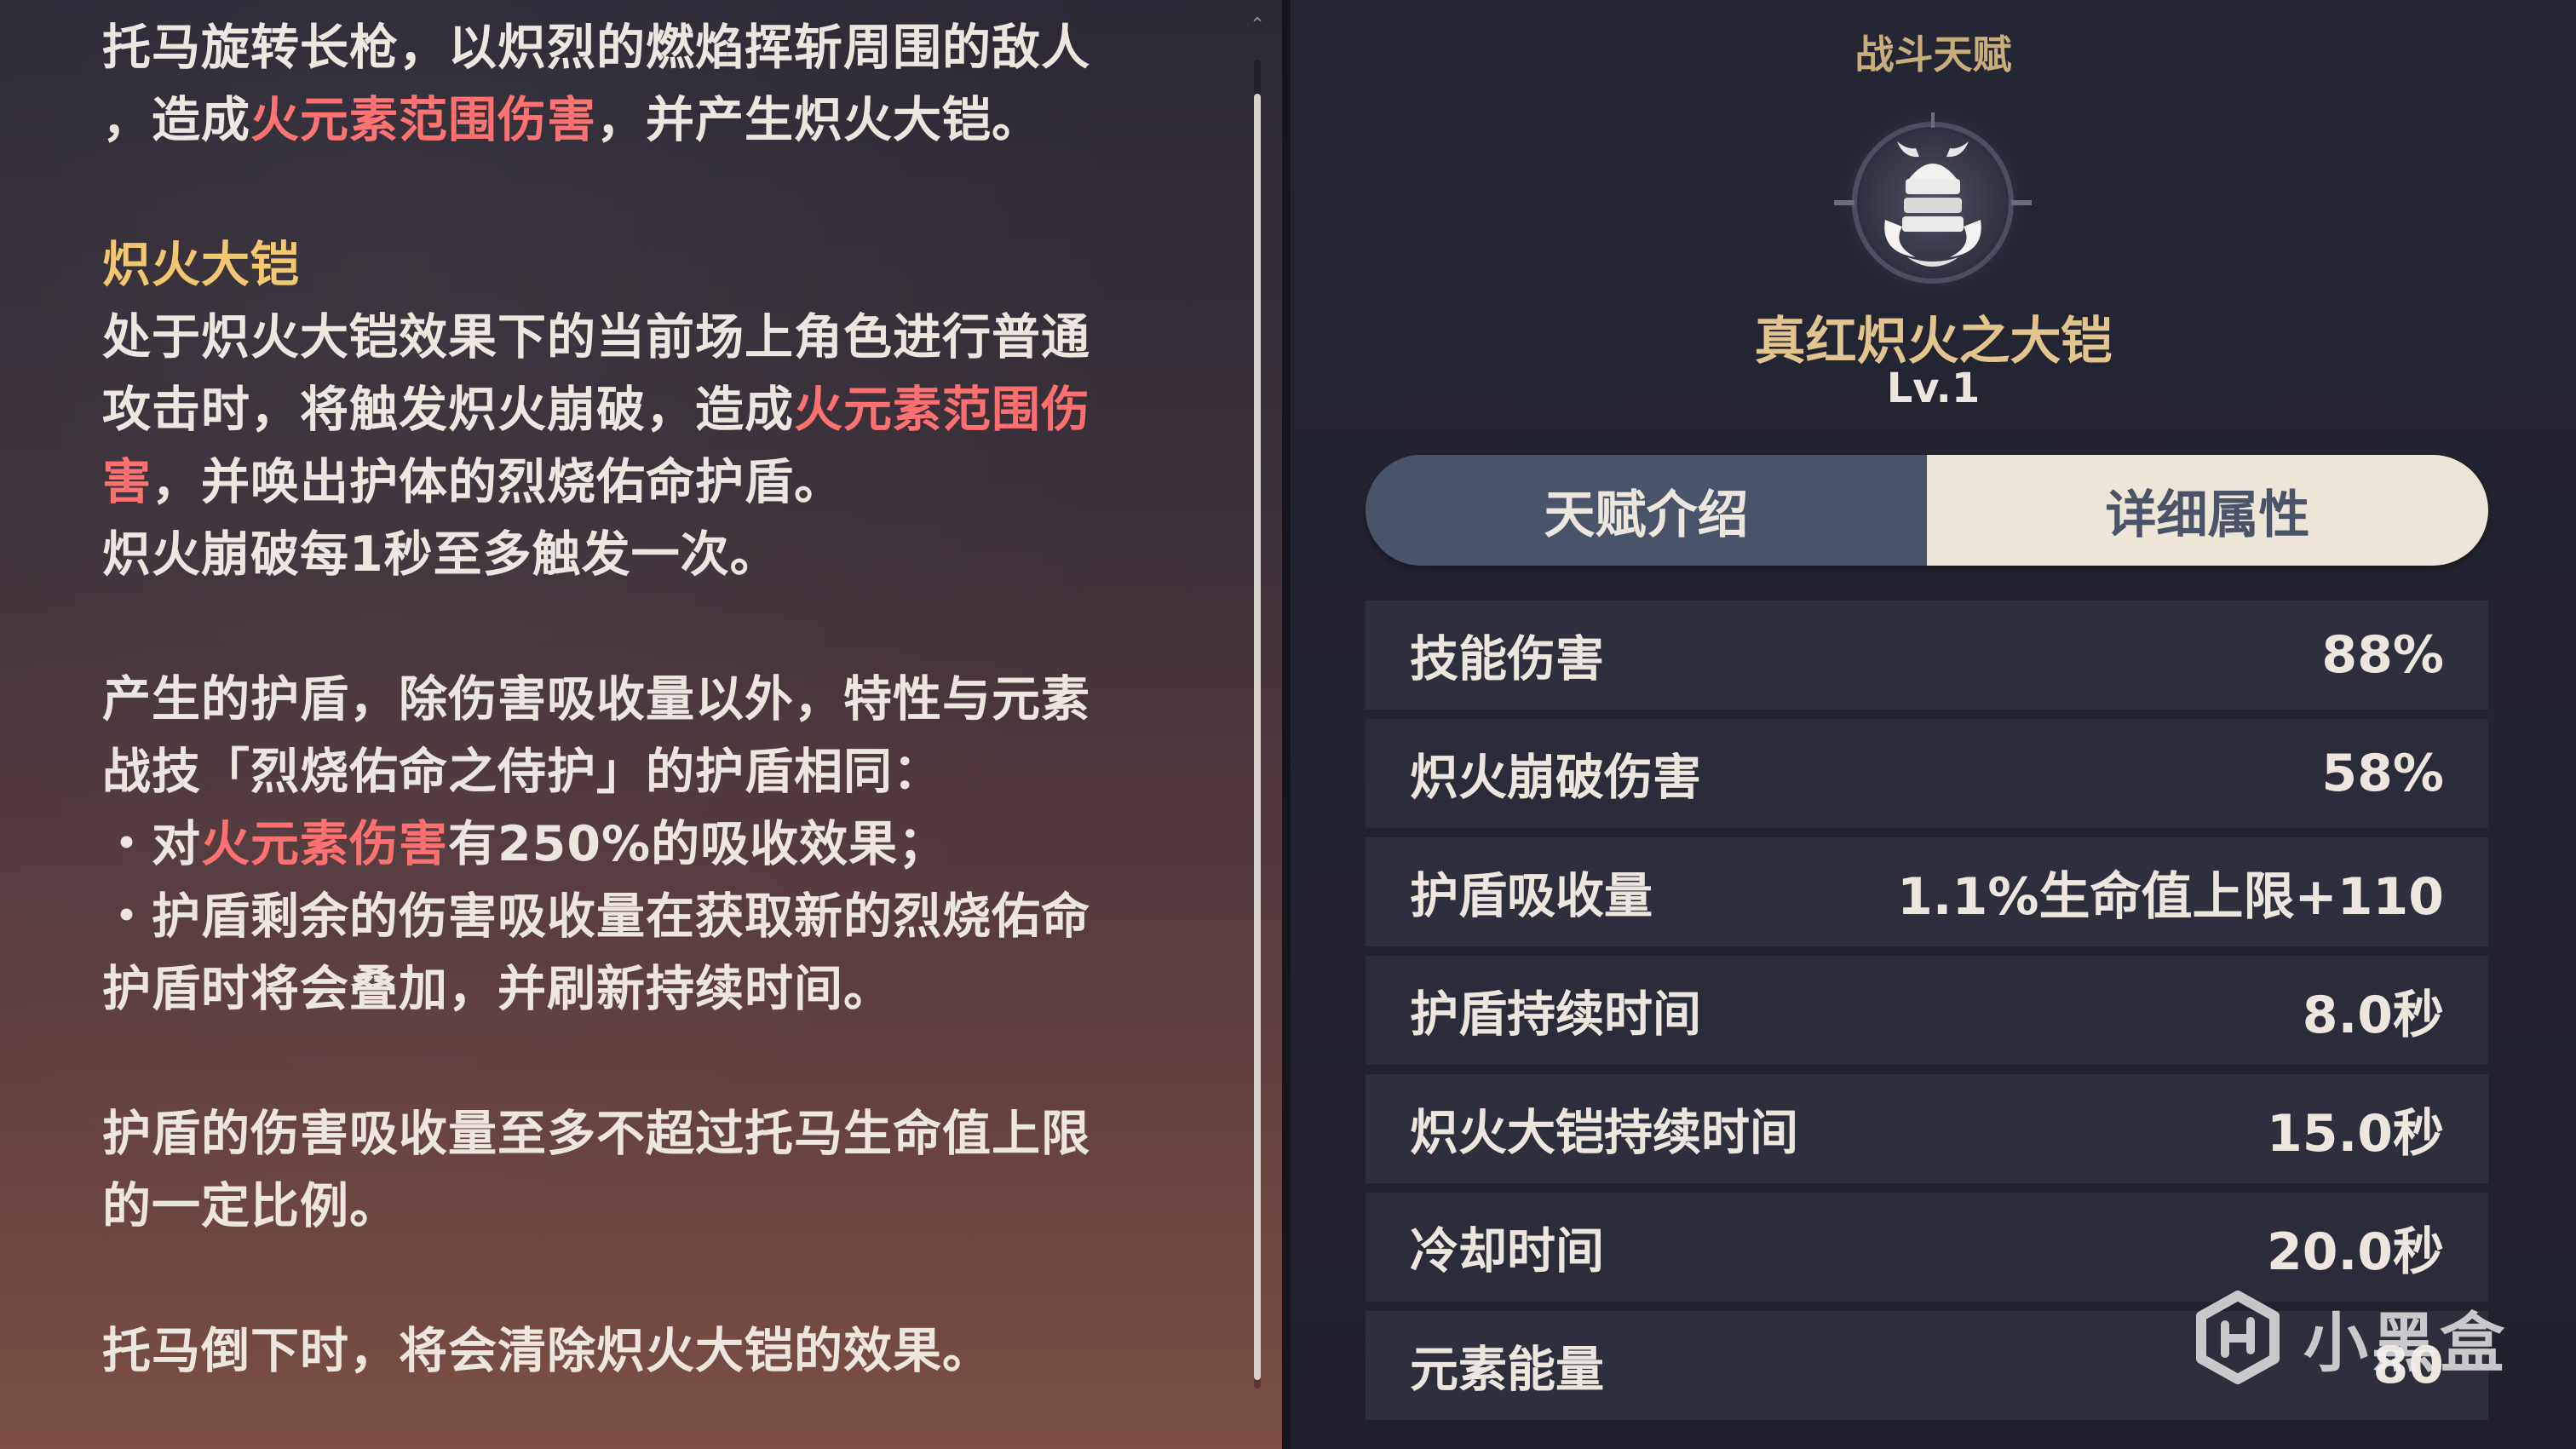 Image resolution: width=2576 pixels, height=1449 pixels. Describe the element at coordinates (498, 989) in the screenshot. I see `desc-text: 护盾时将会叠加，并刷新持续时间。` at that location.